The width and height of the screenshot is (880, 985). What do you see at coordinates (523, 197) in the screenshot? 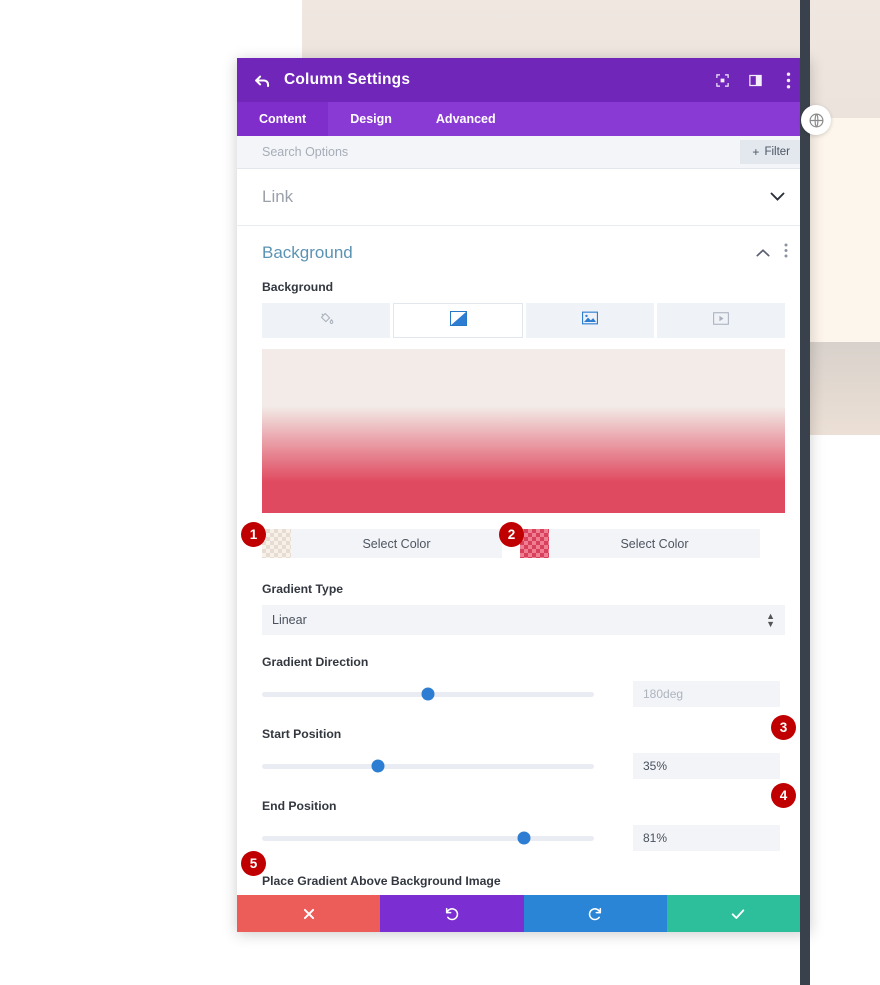
I see `link-section-row: Link` at bounding box center [523, 197].